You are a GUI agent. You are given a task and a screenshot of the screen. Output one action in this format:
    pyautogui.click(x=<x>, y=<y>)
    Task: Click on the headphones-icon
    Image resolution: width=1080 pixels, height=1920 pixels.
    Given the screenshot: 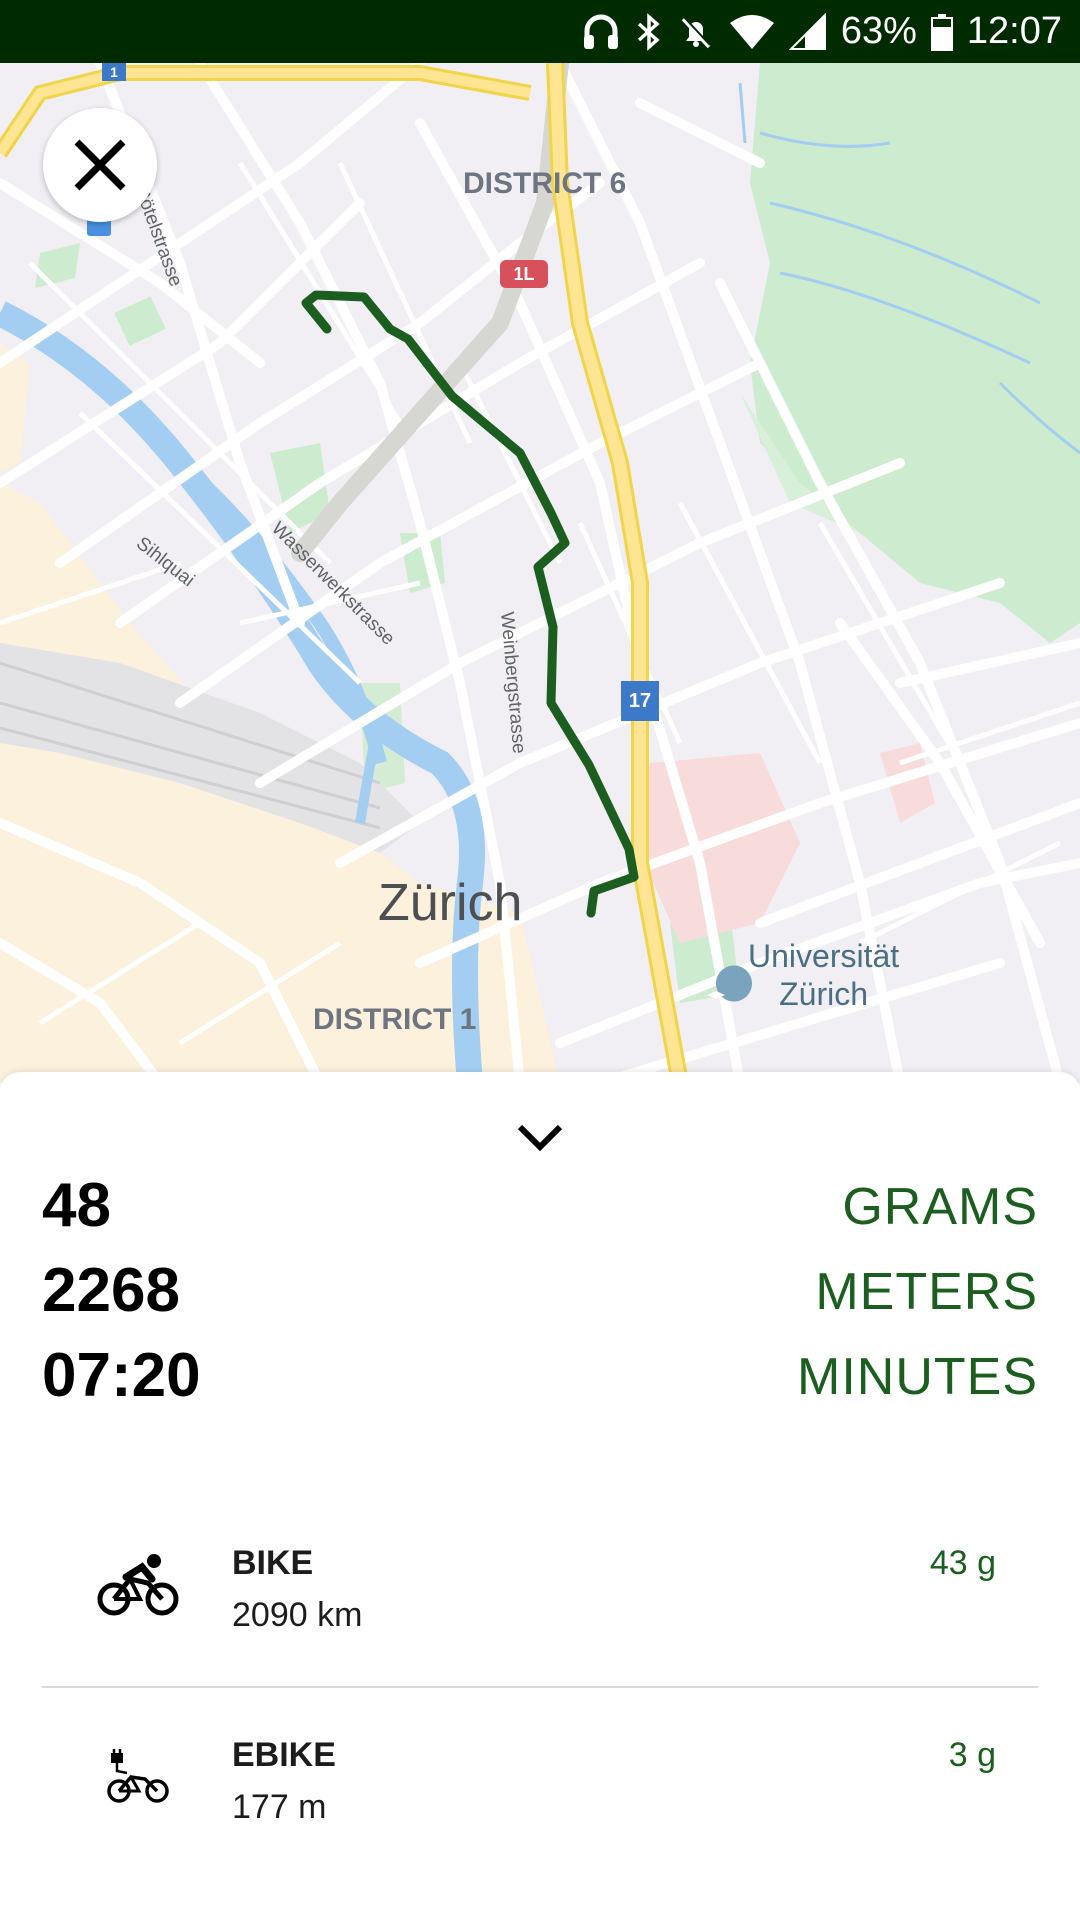 What is the action you would take?
    pyautogui.click(x=601, y=32)
    